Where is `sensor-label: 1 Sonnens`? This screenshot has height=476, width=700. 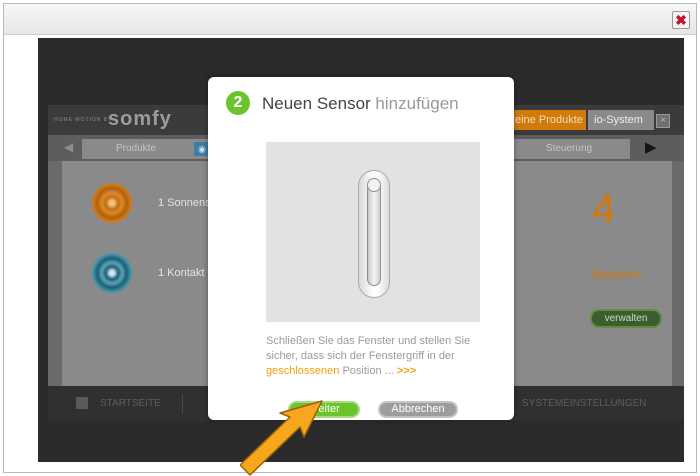
sensor-label: 1 Sonnens is located at coordinates (184, 203).